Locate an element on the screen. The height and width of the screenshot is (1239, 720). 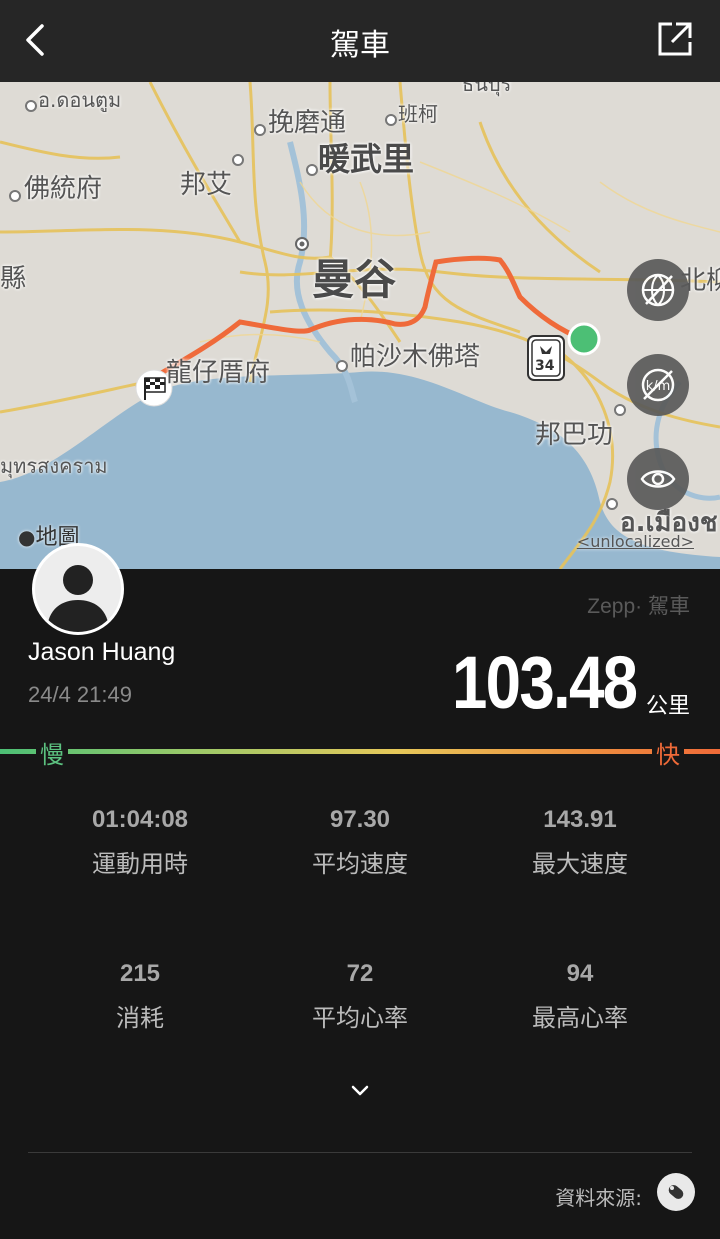
stat-label: 消耗 is located at coordinates (140, 1018).